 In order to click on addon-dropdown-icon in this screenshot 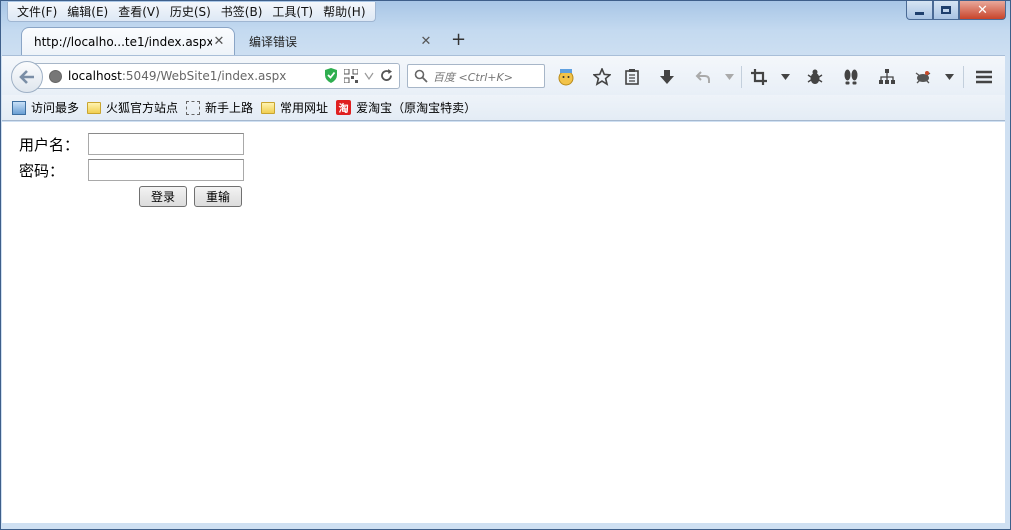, I will do `click(949, 77)`.